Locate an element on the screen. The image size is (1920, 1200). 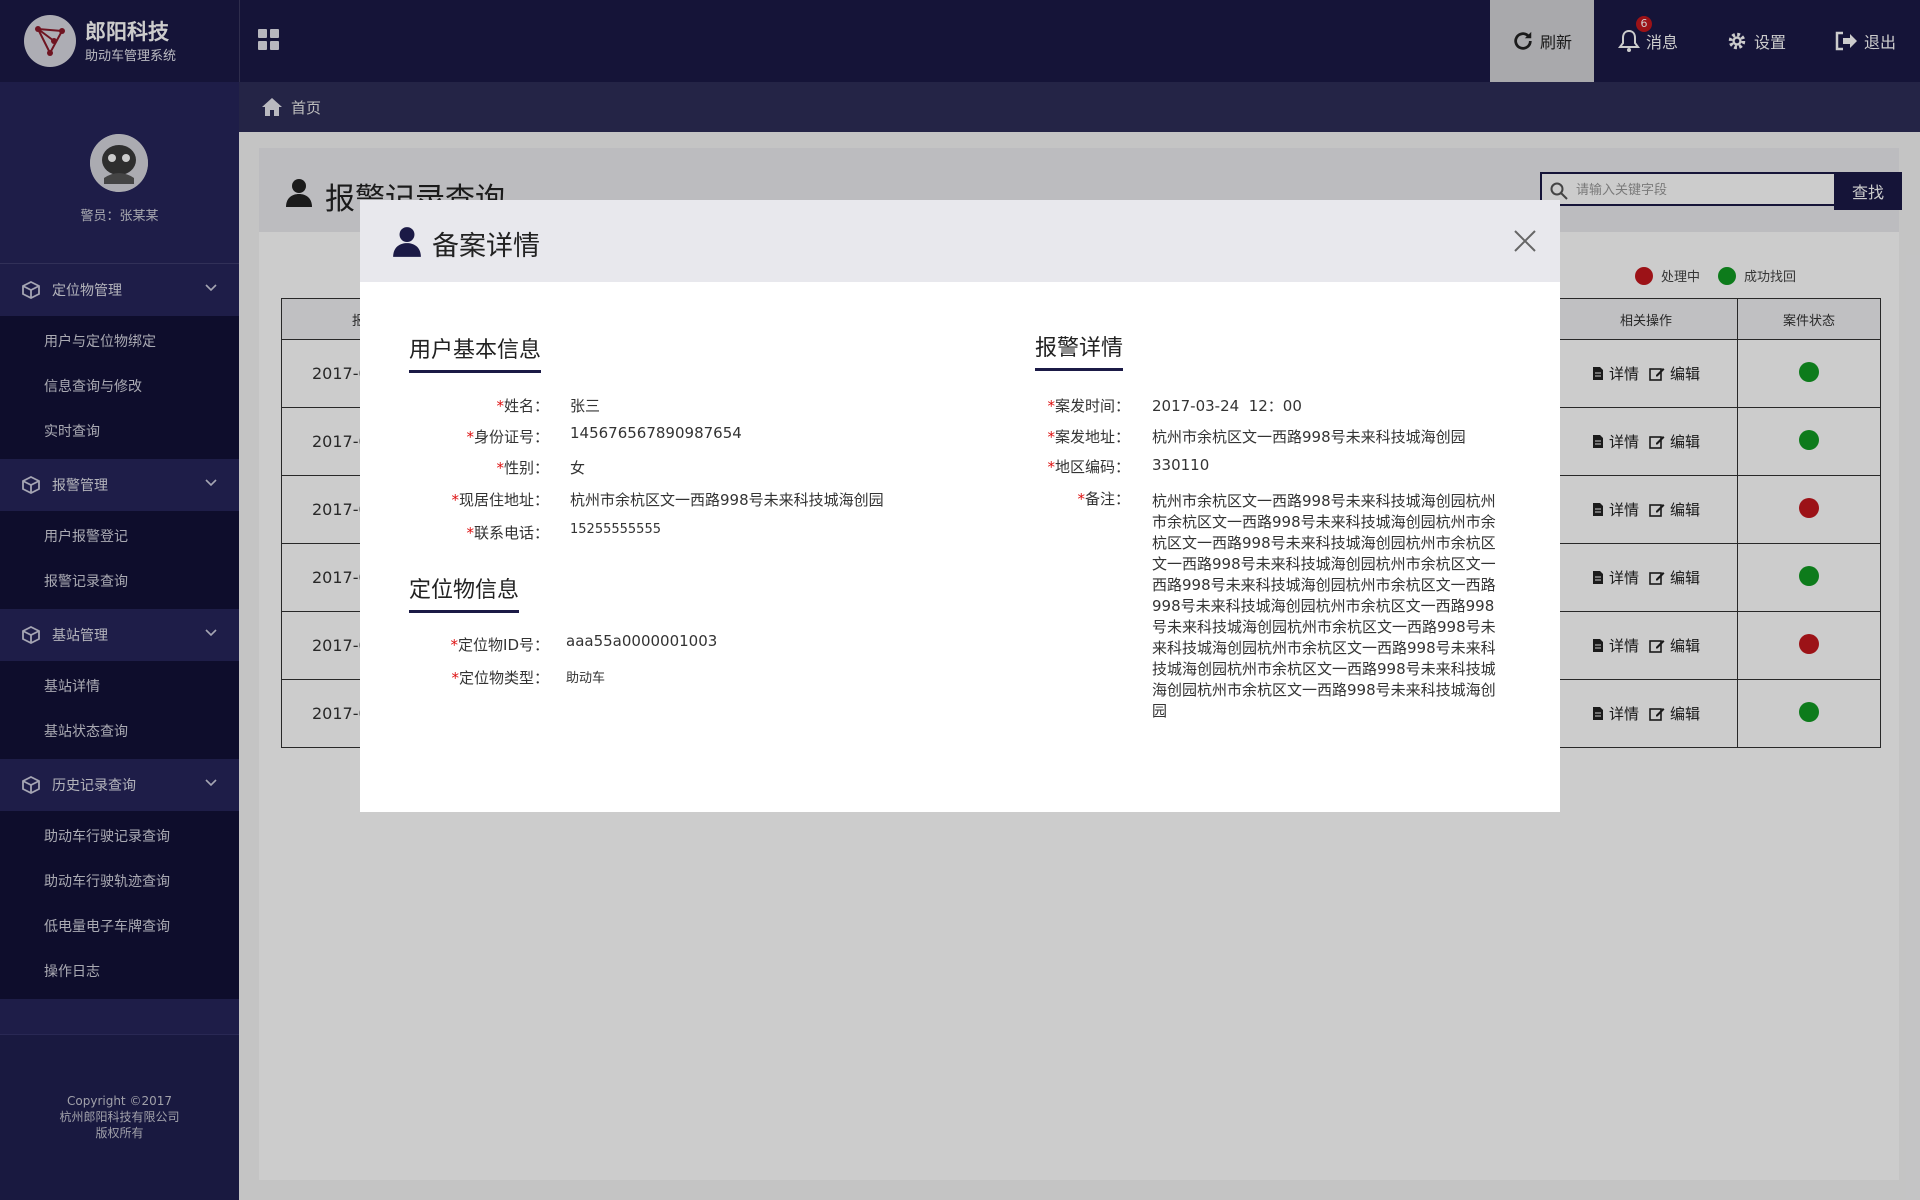
field-label-gender: *性别： is located at coordinates (522, 468).